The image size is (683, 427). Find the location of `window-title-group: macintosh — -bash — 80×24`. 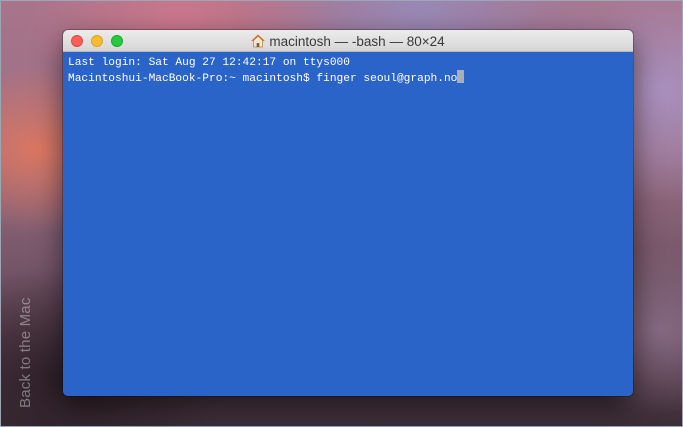

window-title-group: macintosh — -bash — 80×24 is located at coordinates (348, 41).